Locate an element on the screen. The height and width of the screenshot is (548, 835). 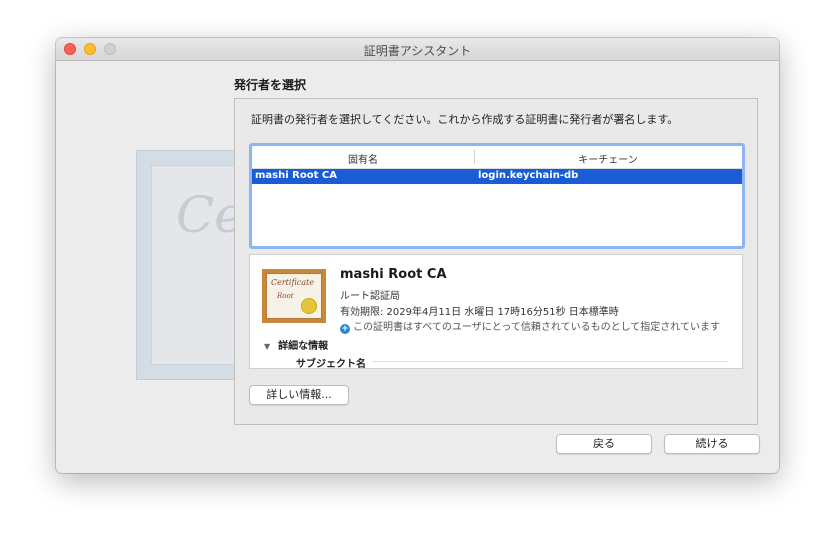
certificate-trust-status: + この証明書はすべてのユーザにとって信頼されているものとして指定されています is located at coordinates (530, 326).